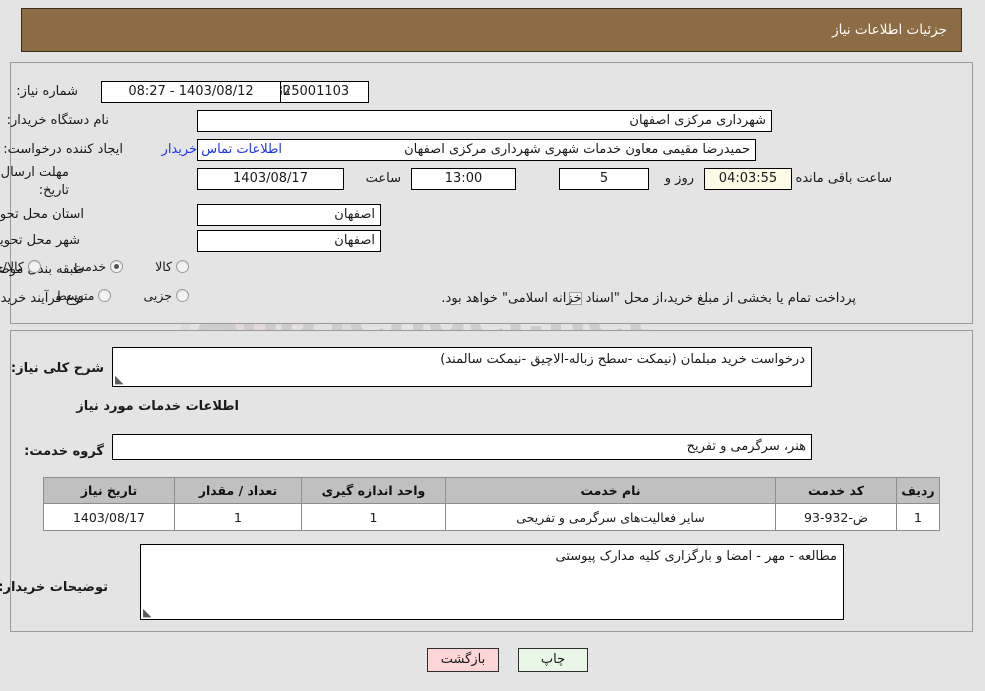  What do you see at coordinates (605, 179) in the screenshot?
I see `days-remaining-value: 5` at bounding box center [605, 179].